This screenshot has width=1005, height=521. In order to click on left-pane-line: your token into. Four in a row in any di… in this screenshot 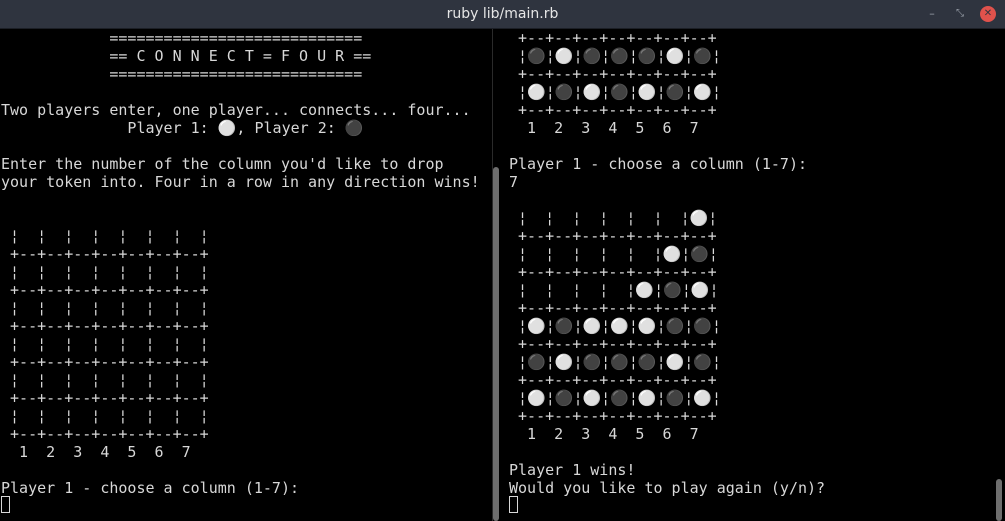, I will do `click(240, 182)`.